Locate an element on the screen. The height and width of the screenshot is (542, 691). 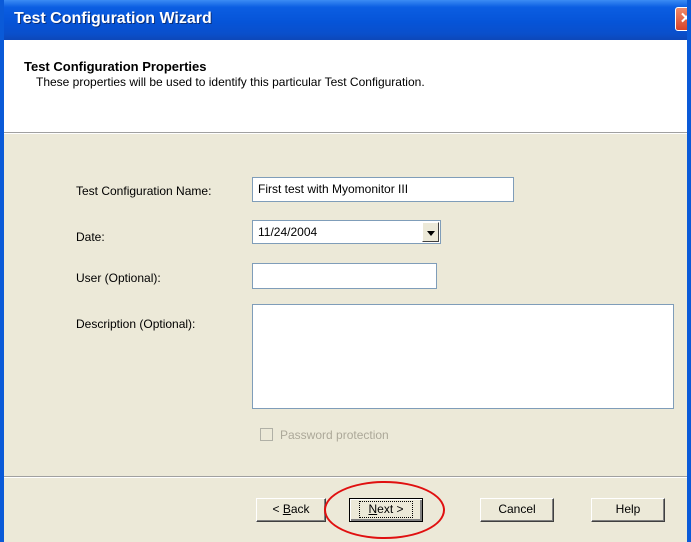
config-name-value: First test with Myomonitor III is located at coordinates (333, 189).